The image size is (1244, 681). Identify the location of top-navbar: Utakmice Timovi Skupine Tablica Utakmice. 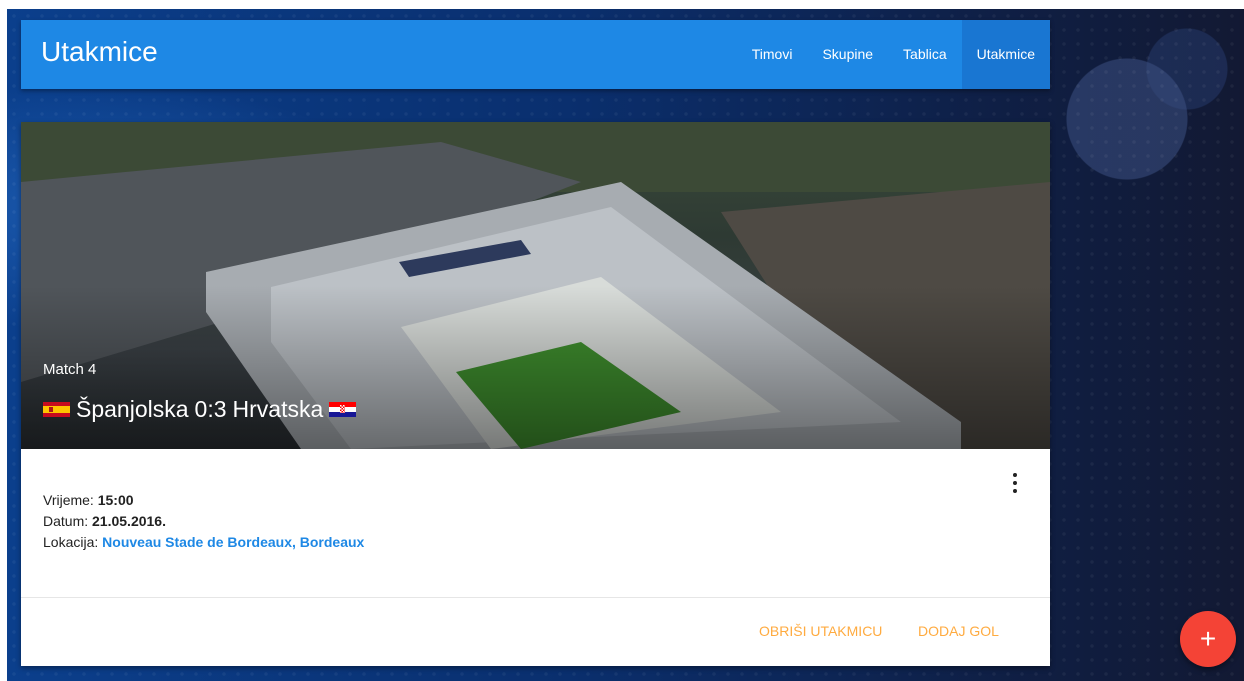
(535, 54).